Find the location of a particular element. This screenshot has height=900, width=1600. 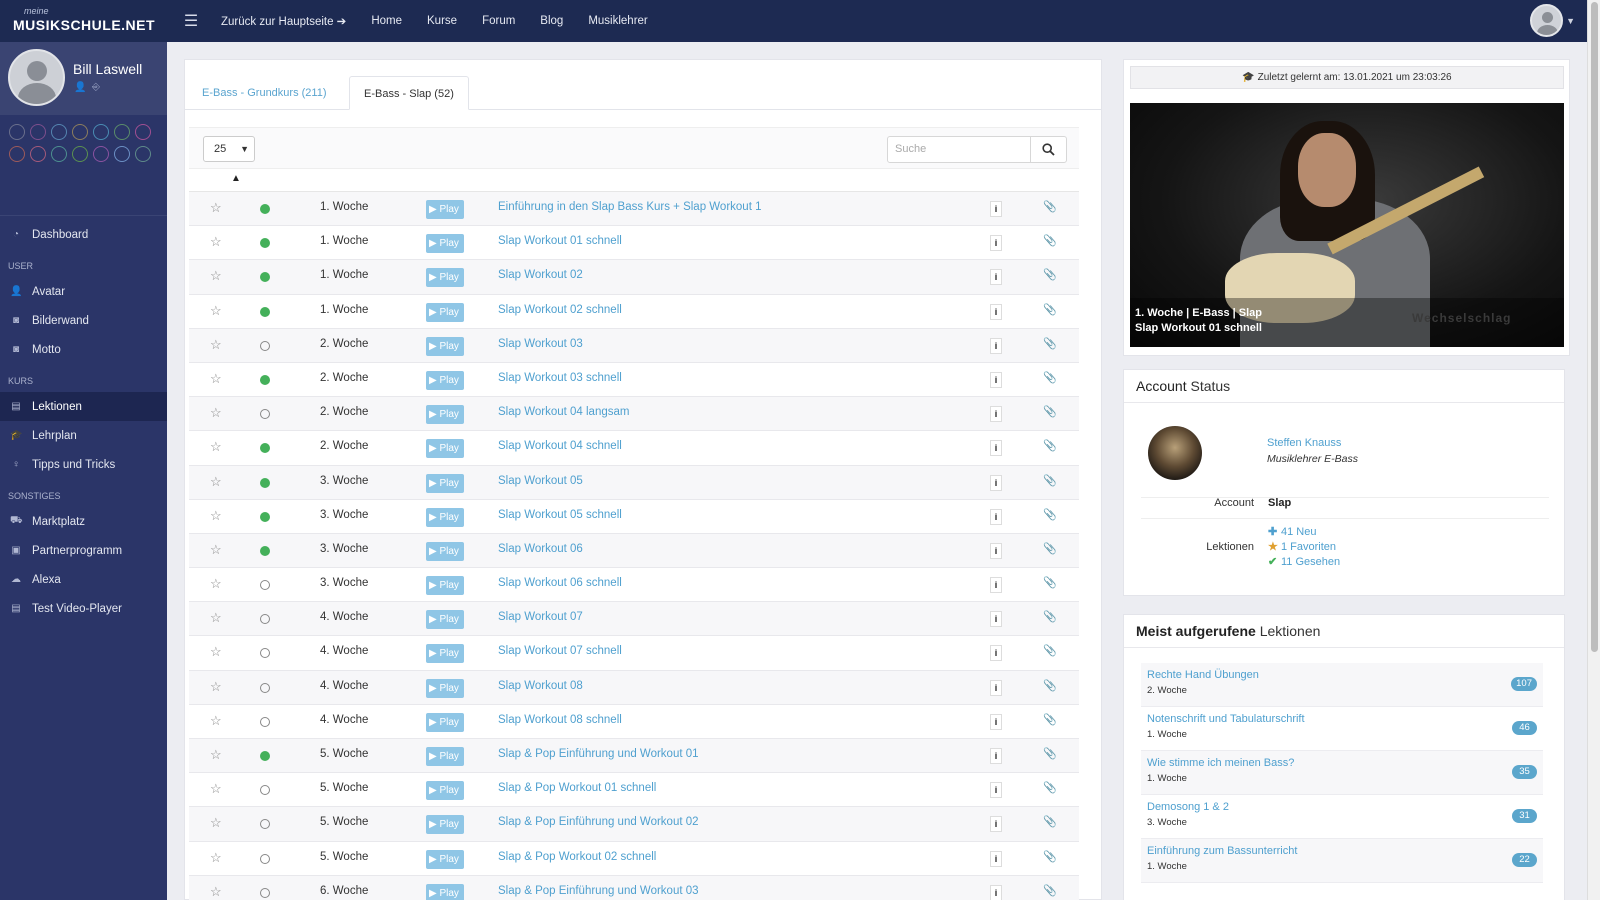

lesson-title-link: Slap Workout 04 langsam is located at coordinates (563, 412).